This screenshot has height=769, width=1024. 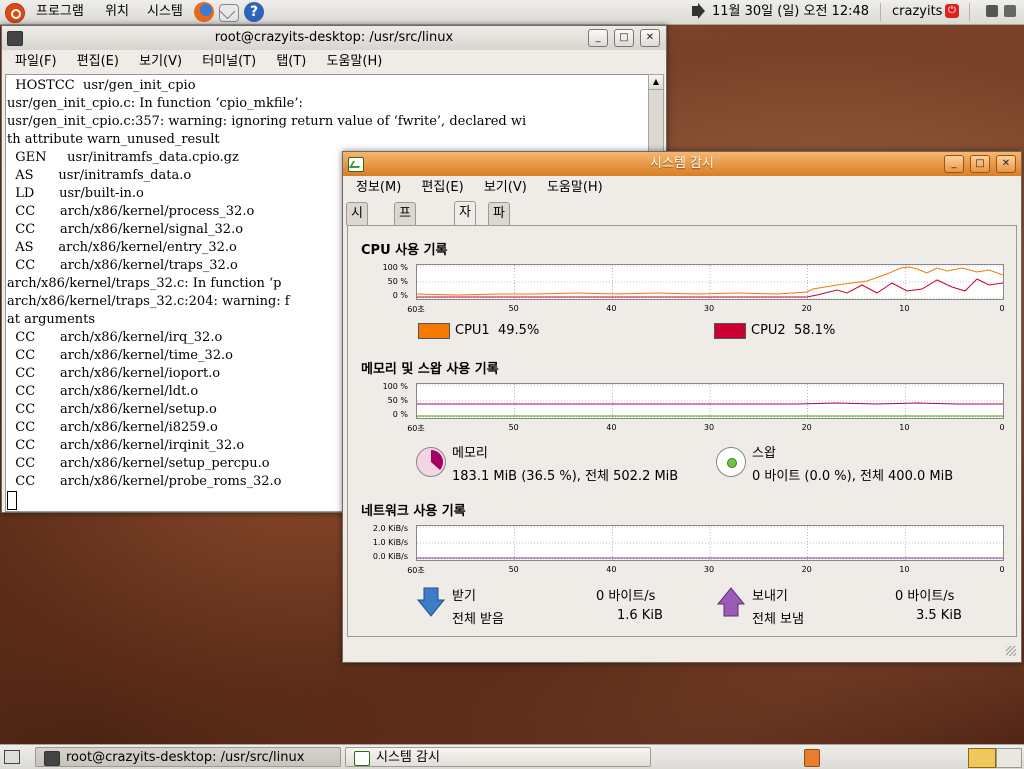 I want to click on swap-pie-icon, so click(x=731, y=462).